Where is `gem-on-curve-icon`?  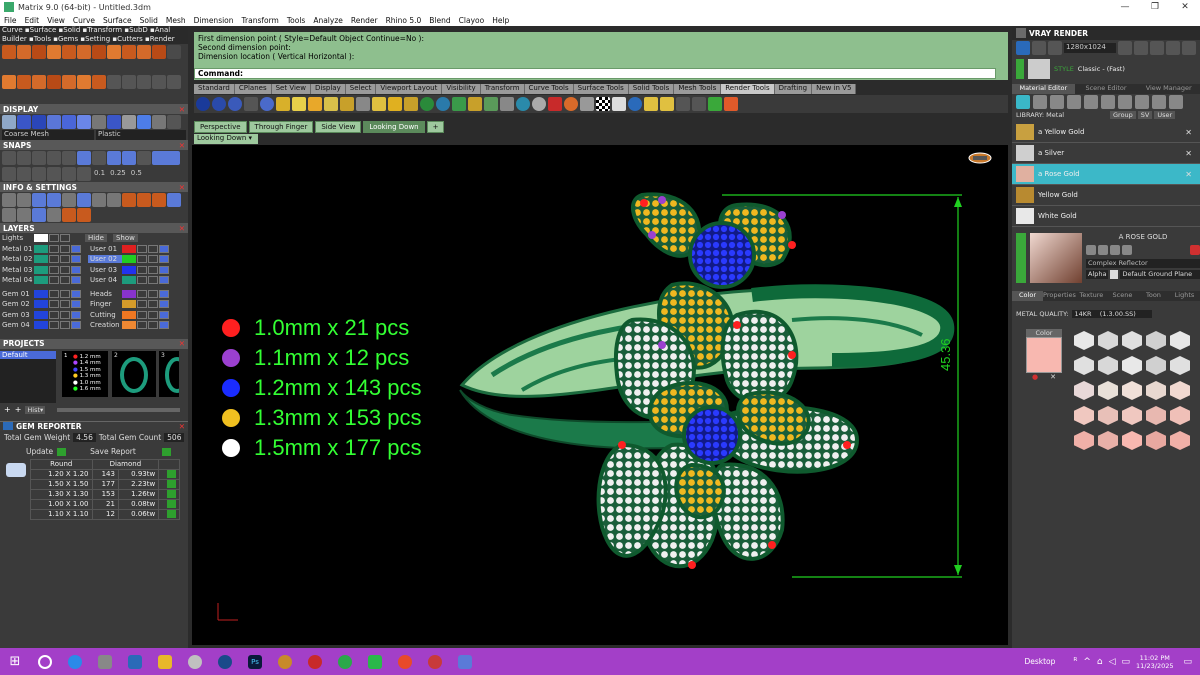 gem-on-curve-icon is located at coordinates (114, 52).